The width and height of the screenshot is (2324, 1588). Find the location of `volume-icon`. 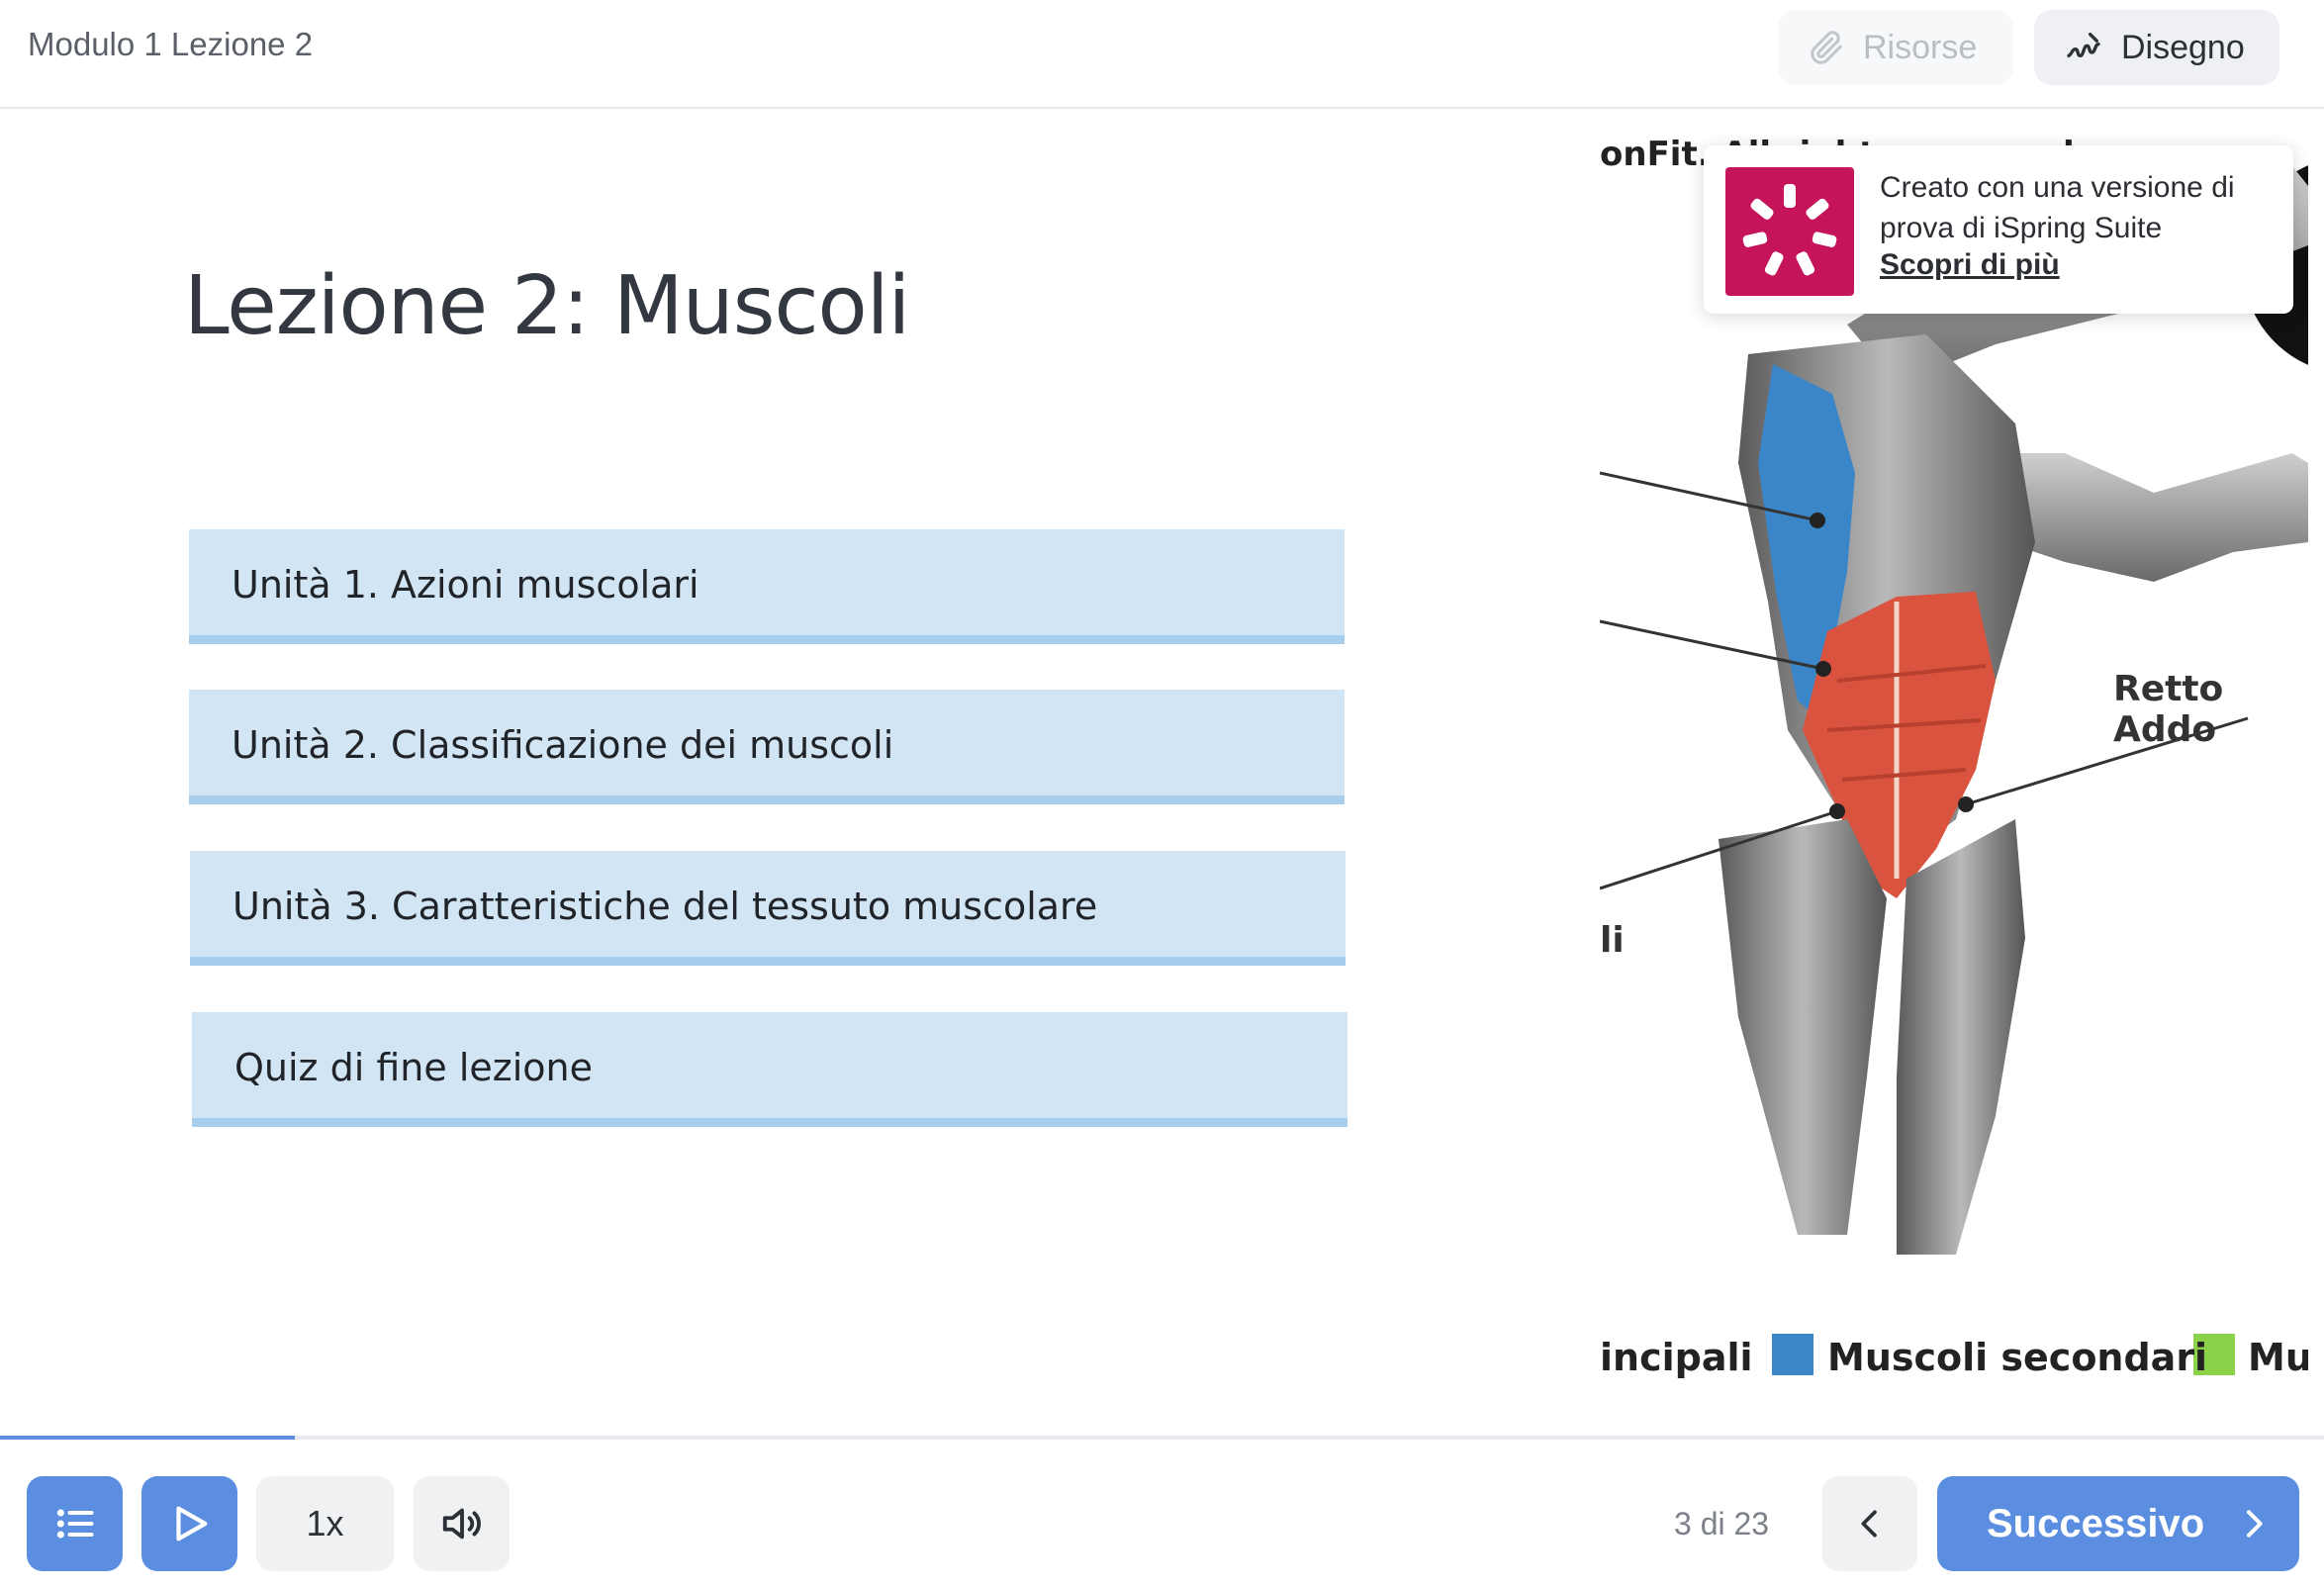

volume-icon is located at coordinates (461, 1524).